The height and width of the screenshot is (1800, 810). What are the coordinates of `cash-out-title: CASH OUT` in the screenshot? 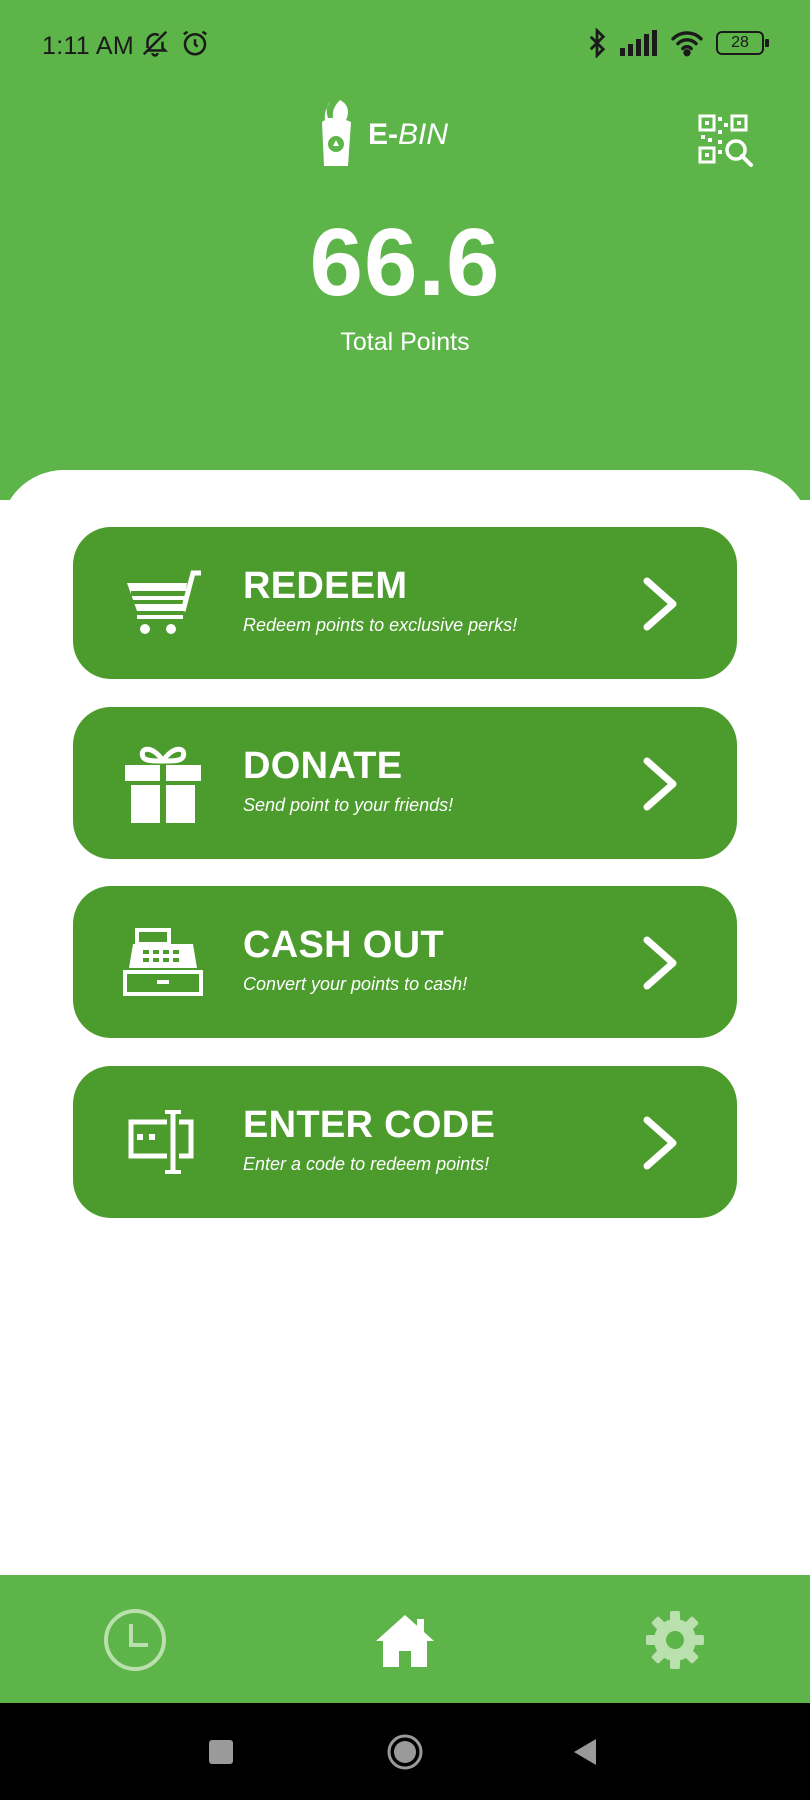 It's located at (343, 945).